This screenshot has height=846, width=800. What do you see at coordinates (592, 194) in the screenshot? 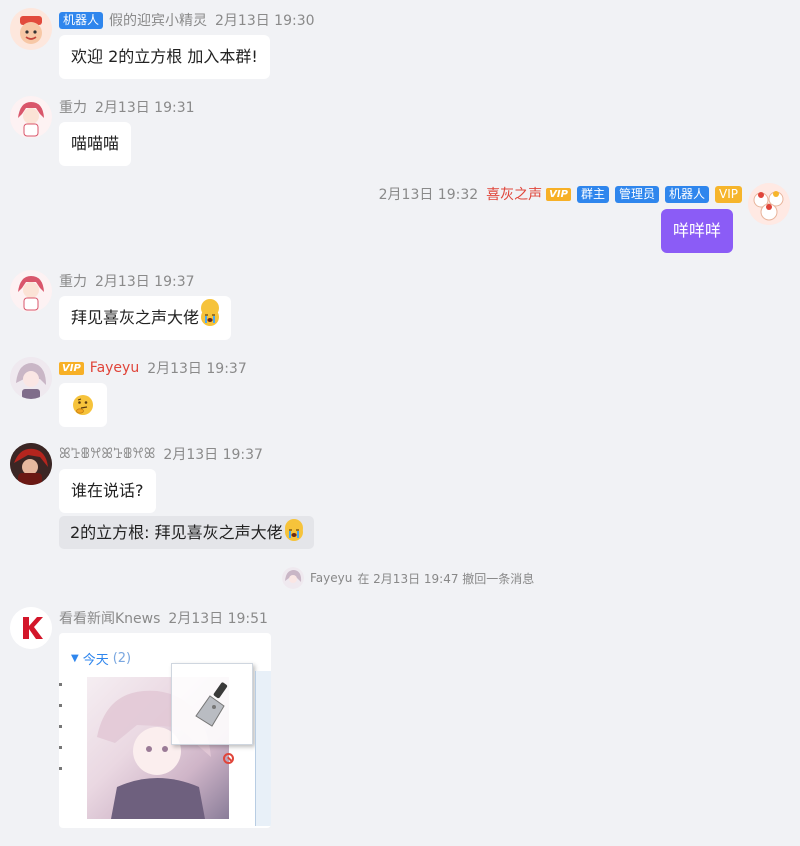
I see `owner-badge: 群主` at bounding box center [592, 194].